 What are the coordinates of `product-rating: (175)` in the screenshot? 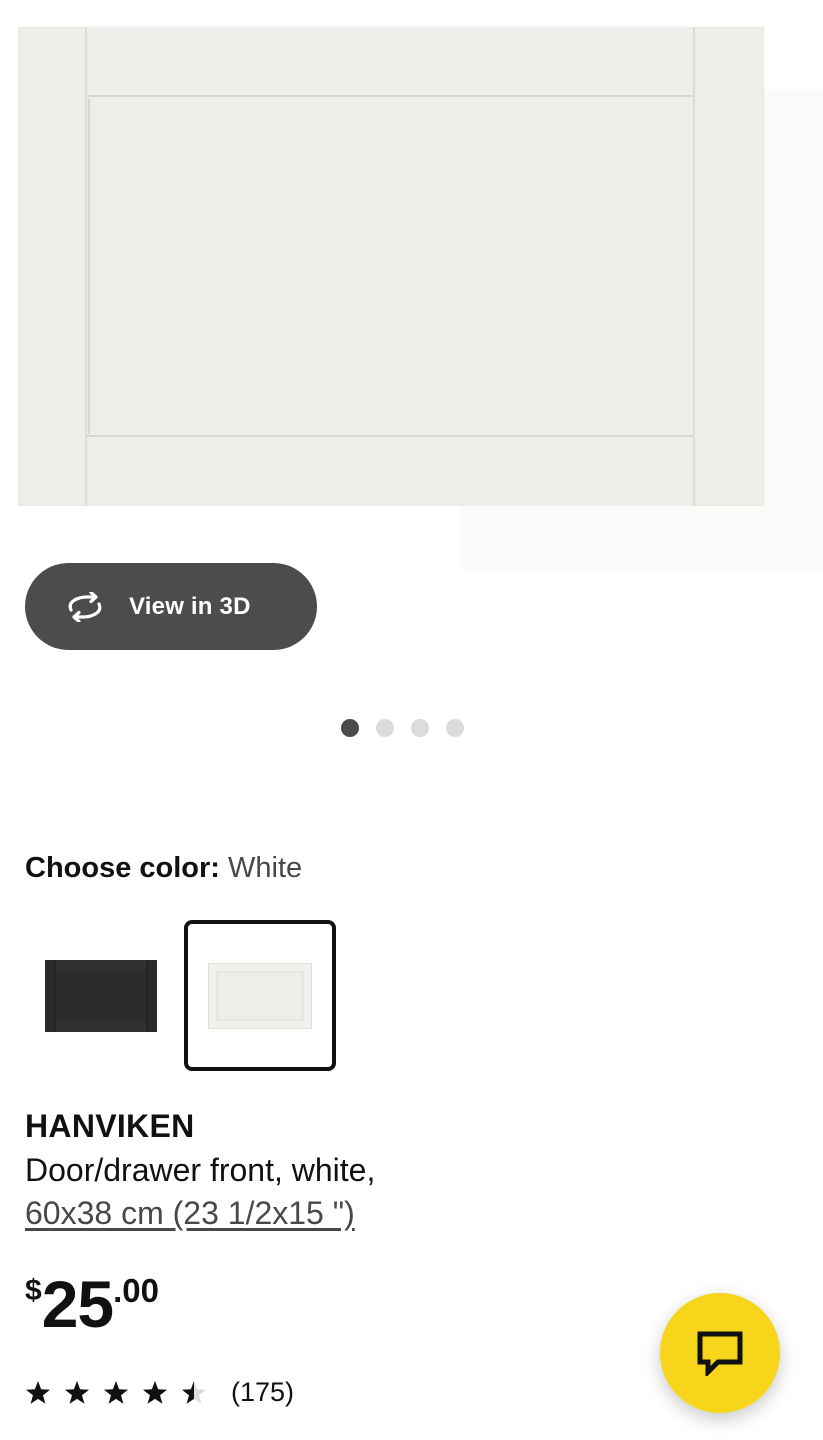 It's located at (159, 1392).